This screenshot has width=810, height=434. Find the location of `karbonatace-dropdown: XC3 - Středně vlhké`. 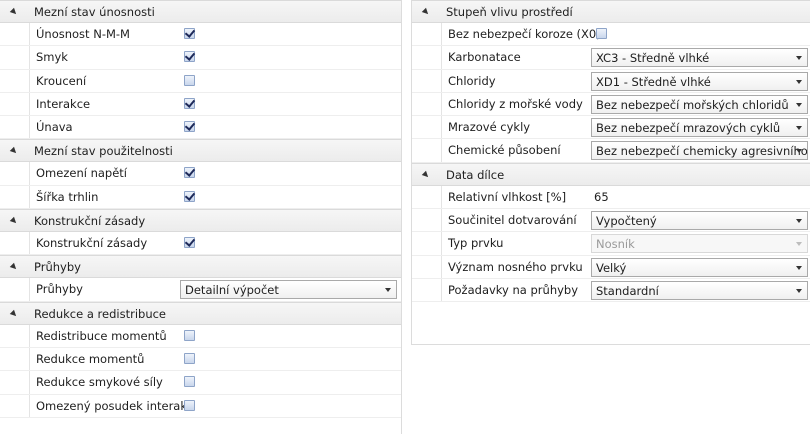

karbonatace-dropdown: XC3 - Středně vlhké is located at coordinates (699, 58).